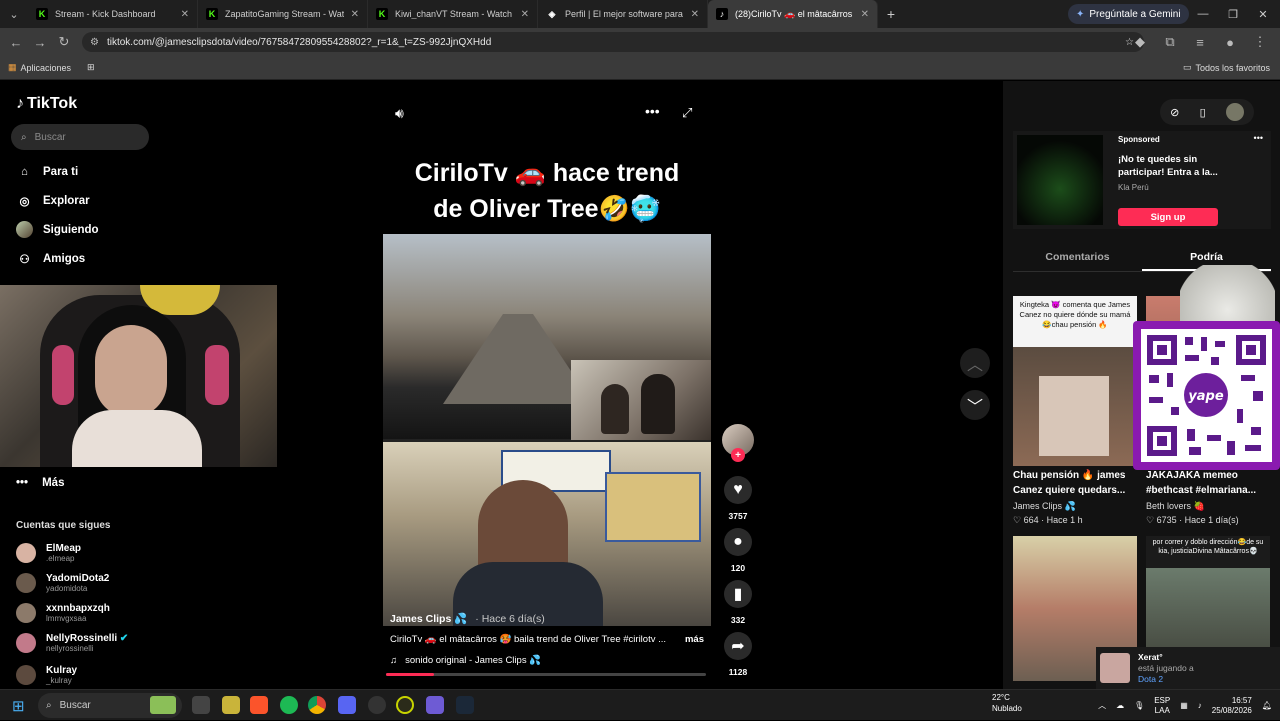 The height and width of the screenshot is (721, 1280). I want to click on cloud-icon: ☁, so click(1120, 705).